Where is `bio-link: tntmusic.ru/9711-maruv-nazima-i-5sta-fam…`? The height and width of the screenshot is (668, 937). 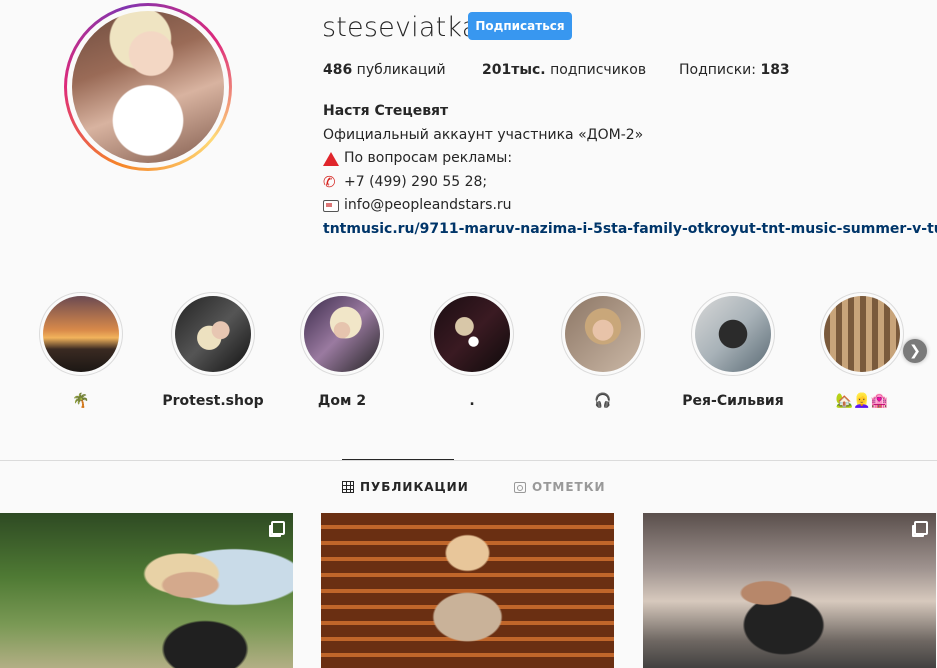 bio-link: tntmusic.ru/9711-maruv-nazima-i-5sta-fam… is located at coordinates (630, 230).